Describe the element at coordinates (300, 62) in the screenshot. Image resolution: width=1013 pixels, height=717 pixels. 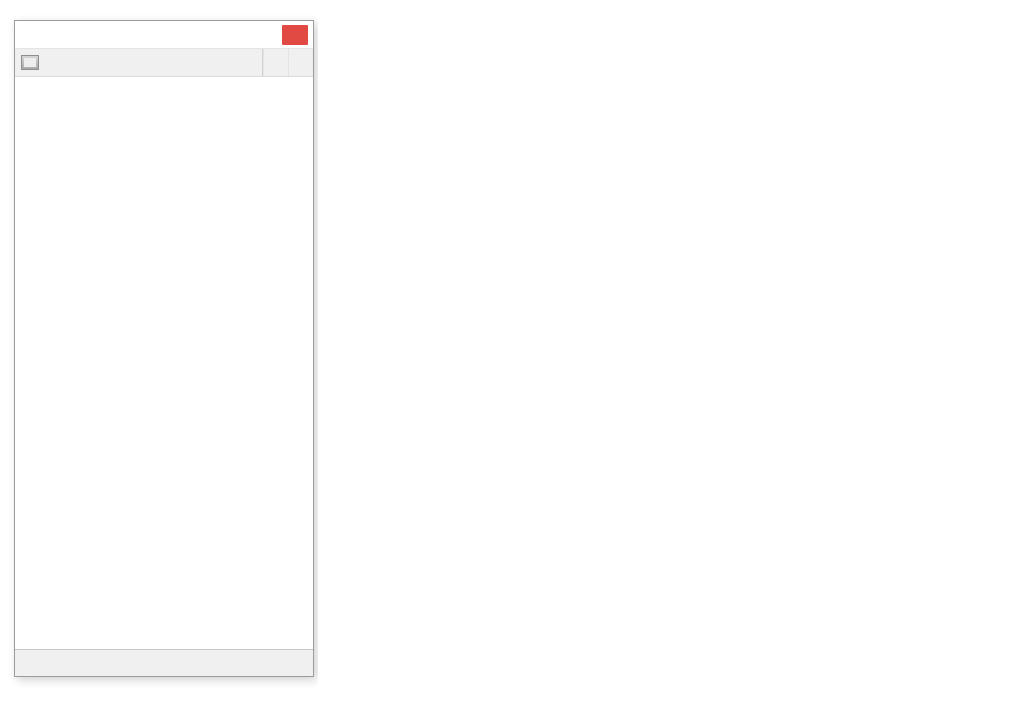
I see `next-analysis-button` at that location.